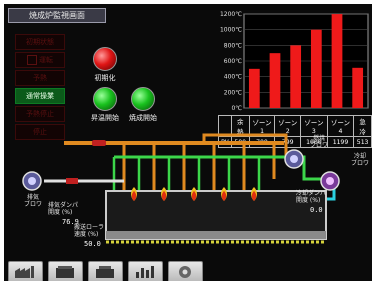  What do you see at coordinates (233, 77) in the screenshot?
I see `y-tick-label: 400℃` at bounding box center [233, 77].